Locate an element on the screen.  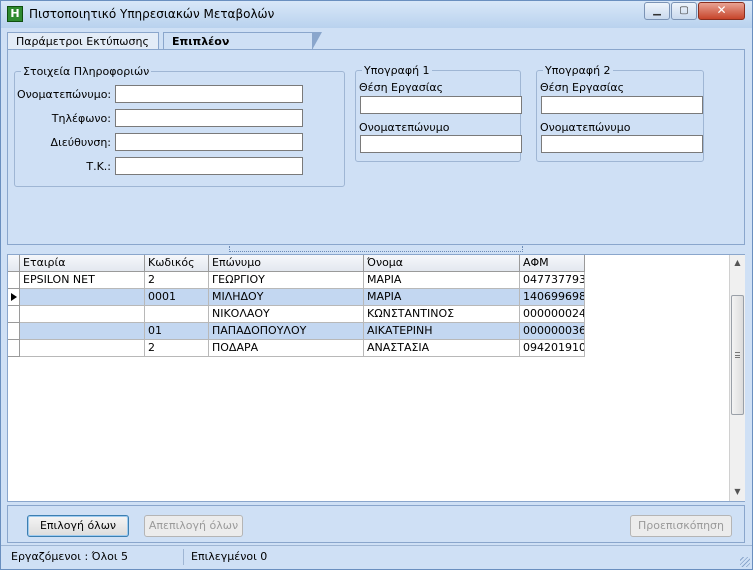
signature2-group: Υπογραφή 2 Θέση Εργασίας Ονοματεπώνυμο is located at coordinates (620, 113).